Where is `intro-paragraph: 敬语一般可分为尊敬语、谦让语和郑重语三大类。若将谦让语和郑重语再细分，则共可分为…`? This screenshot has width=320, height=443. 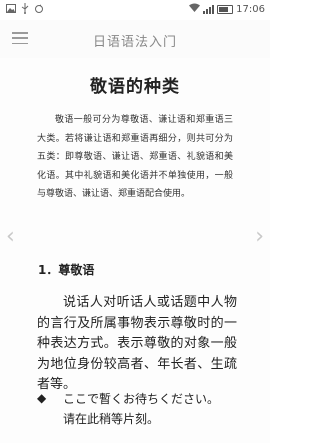 intro-paragraph: 敬语一般可分为尊敬语、谦让语和郑重语三大类。若将谦让语和郑重语再细分，则共可分为… is located at coordinates (135, 157).